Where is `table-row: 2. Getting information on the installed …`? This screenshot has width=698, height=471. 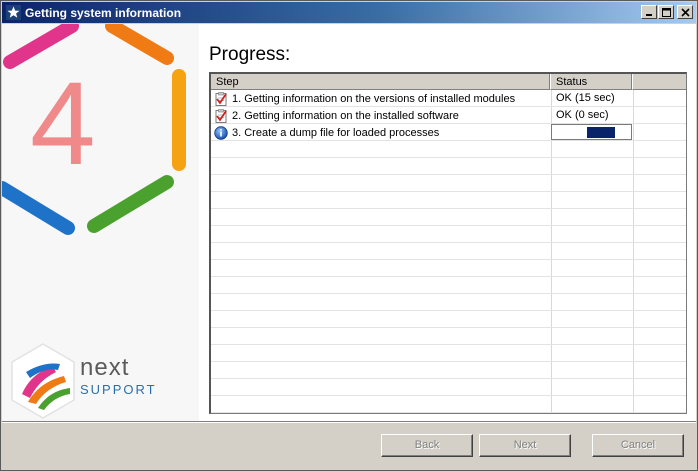
table-row: 2. Getting information on the installed … is located at coordinates (448, 115).